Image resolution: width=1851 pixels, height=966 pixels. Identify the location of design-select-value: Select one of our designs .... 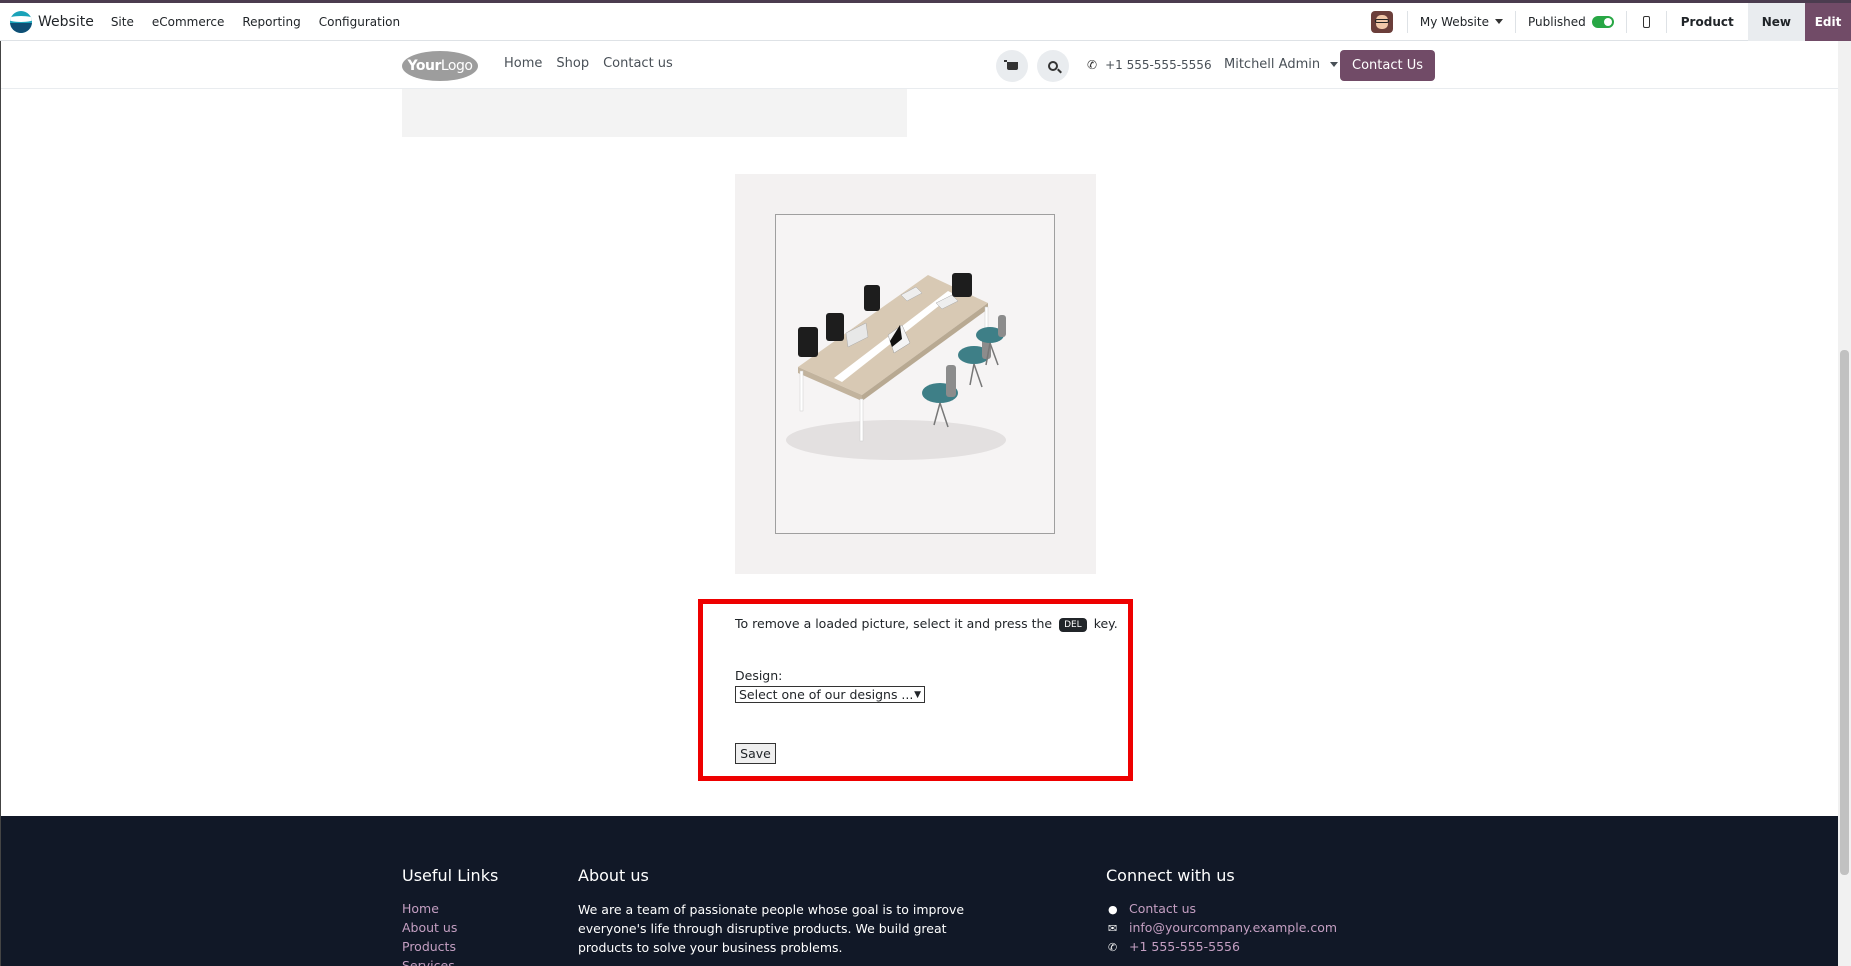
(826, 694).